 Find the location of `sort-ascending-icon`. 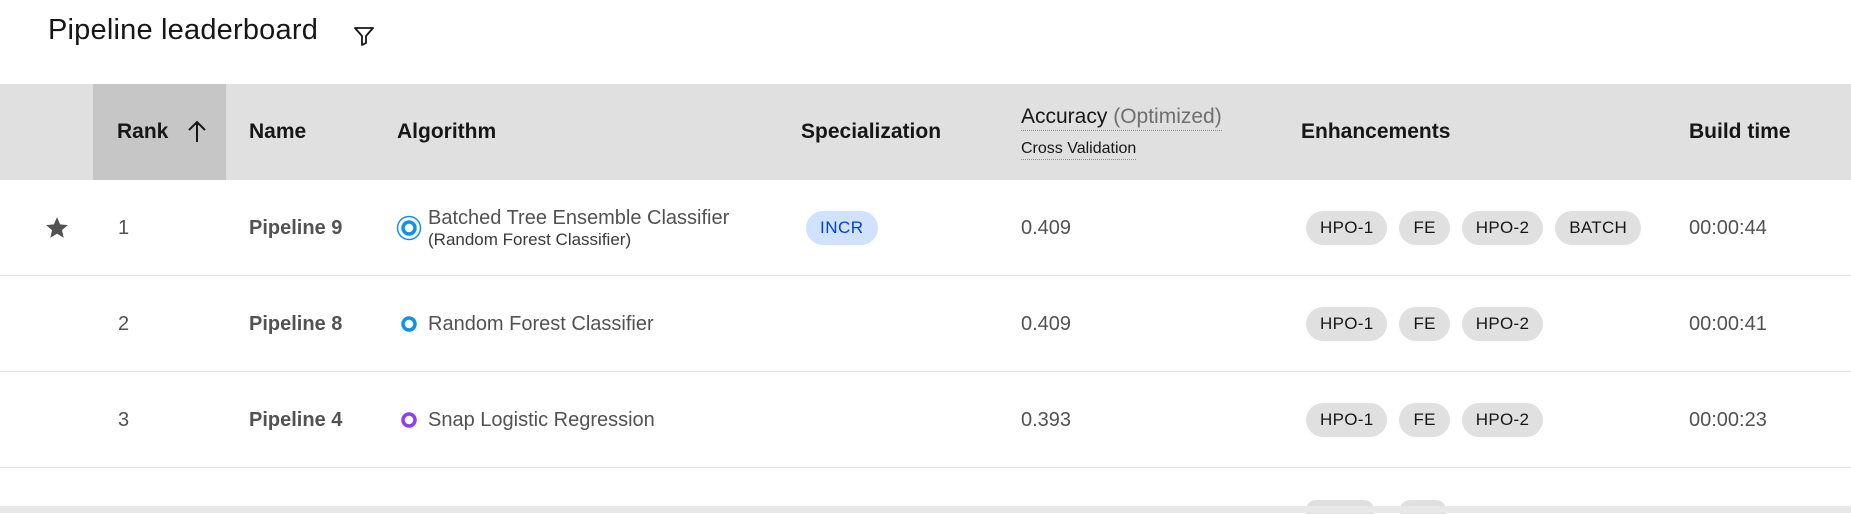

sort-ascending-icon is located at coordinates (197, 132).